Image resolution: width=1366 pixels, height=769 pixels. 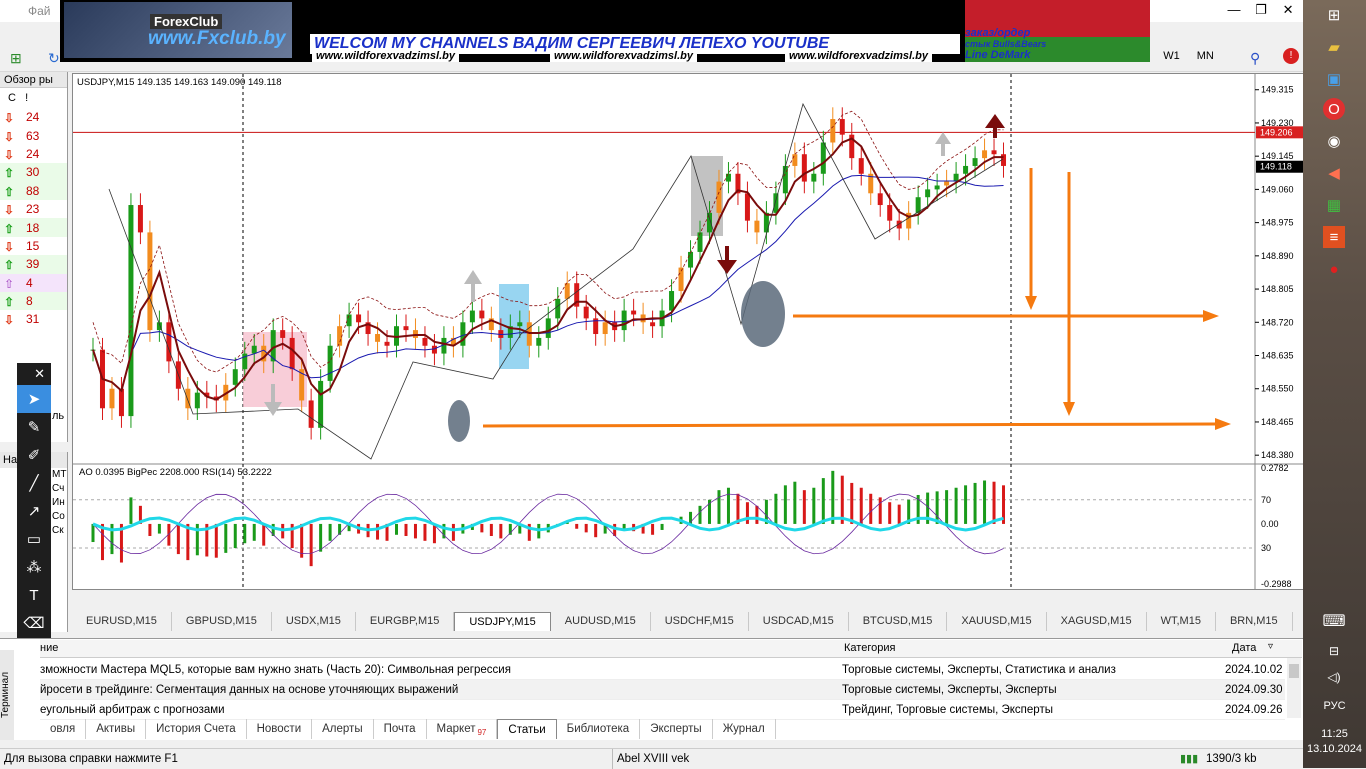 I want to click on ray-icon: ↗, so click(x=34, y=511).